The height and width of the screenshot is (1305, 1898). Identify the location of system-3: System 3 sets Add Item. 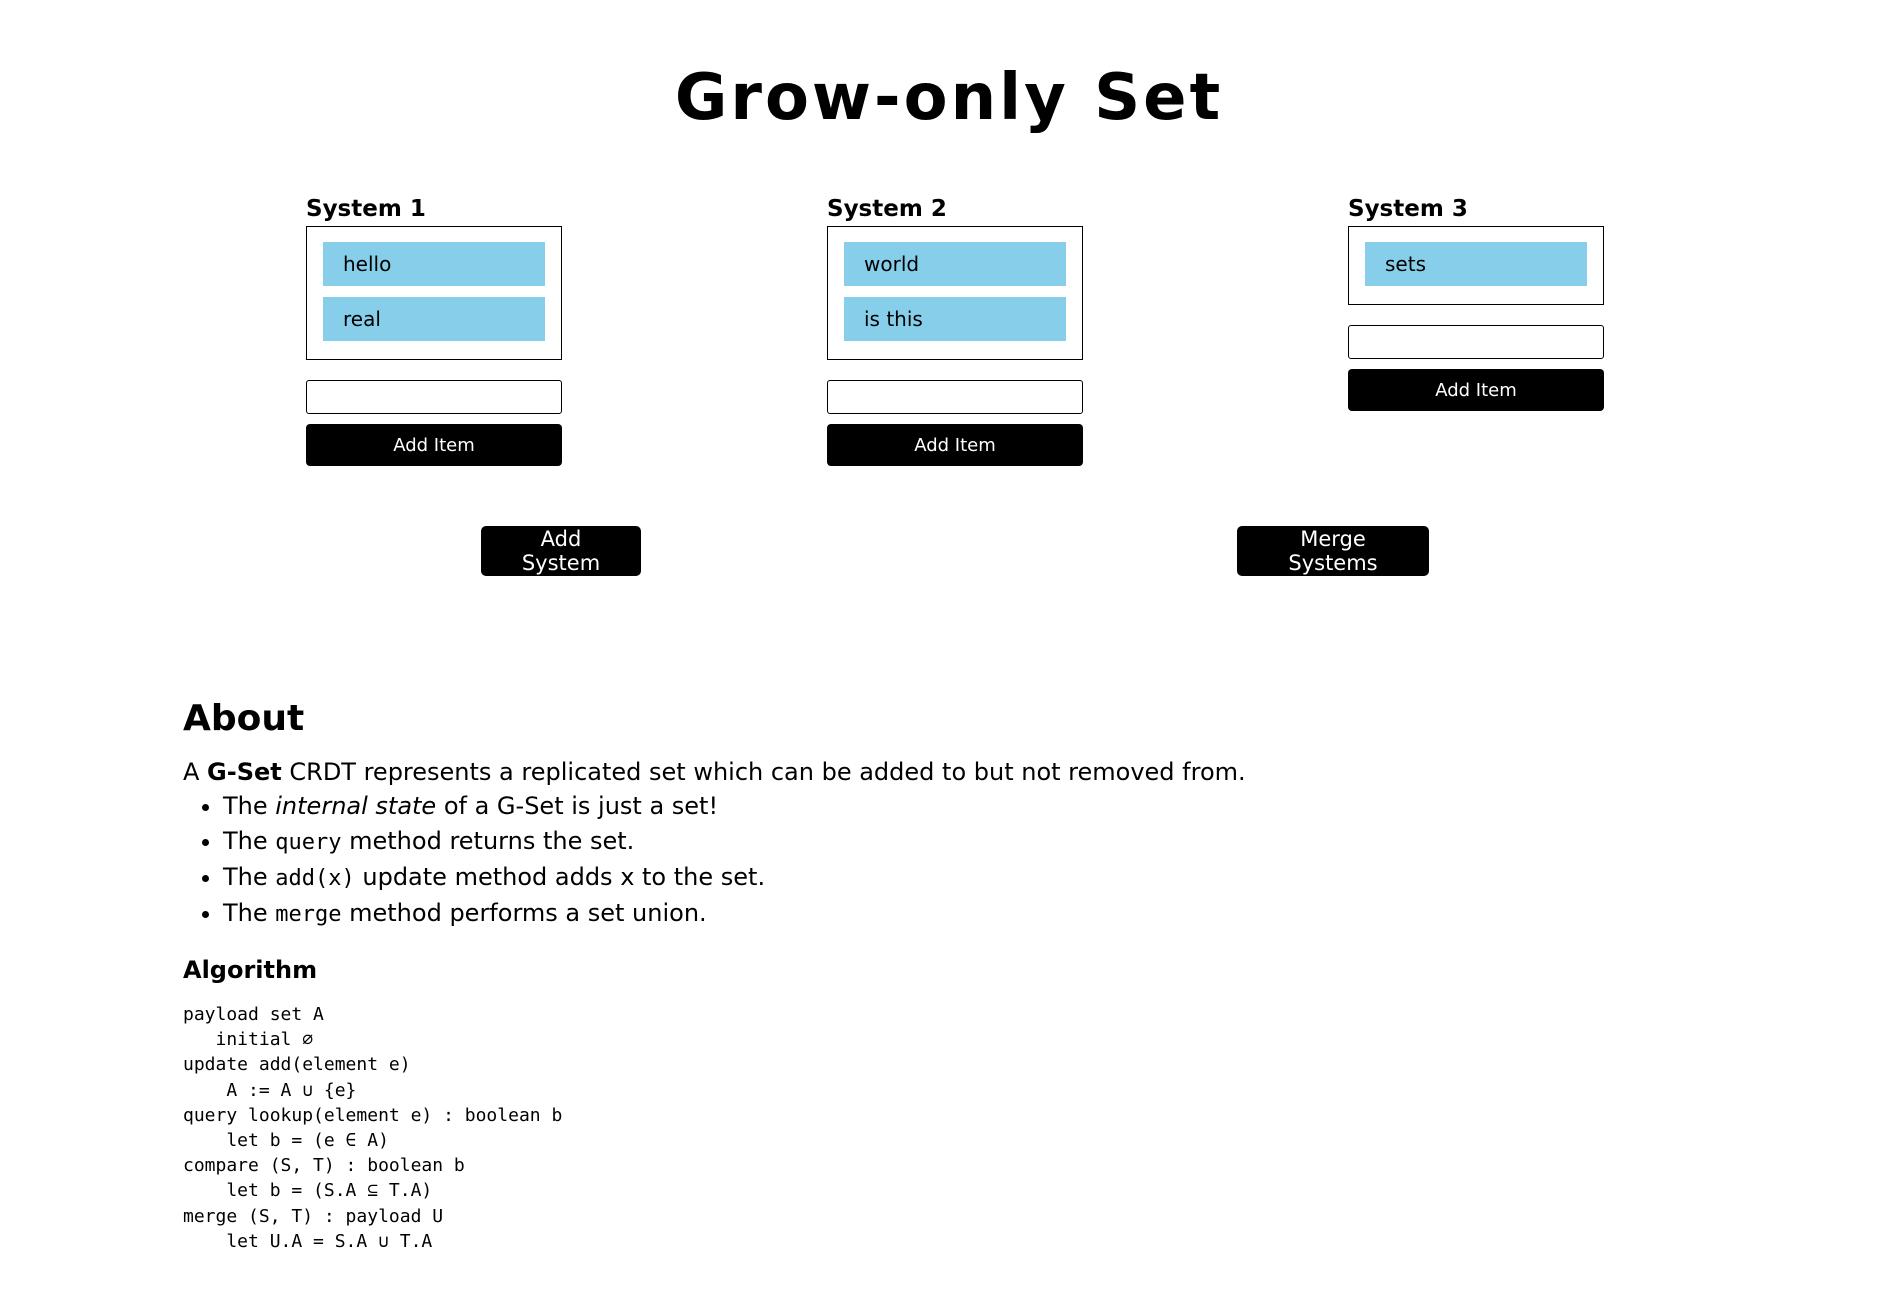
(1476, 301).